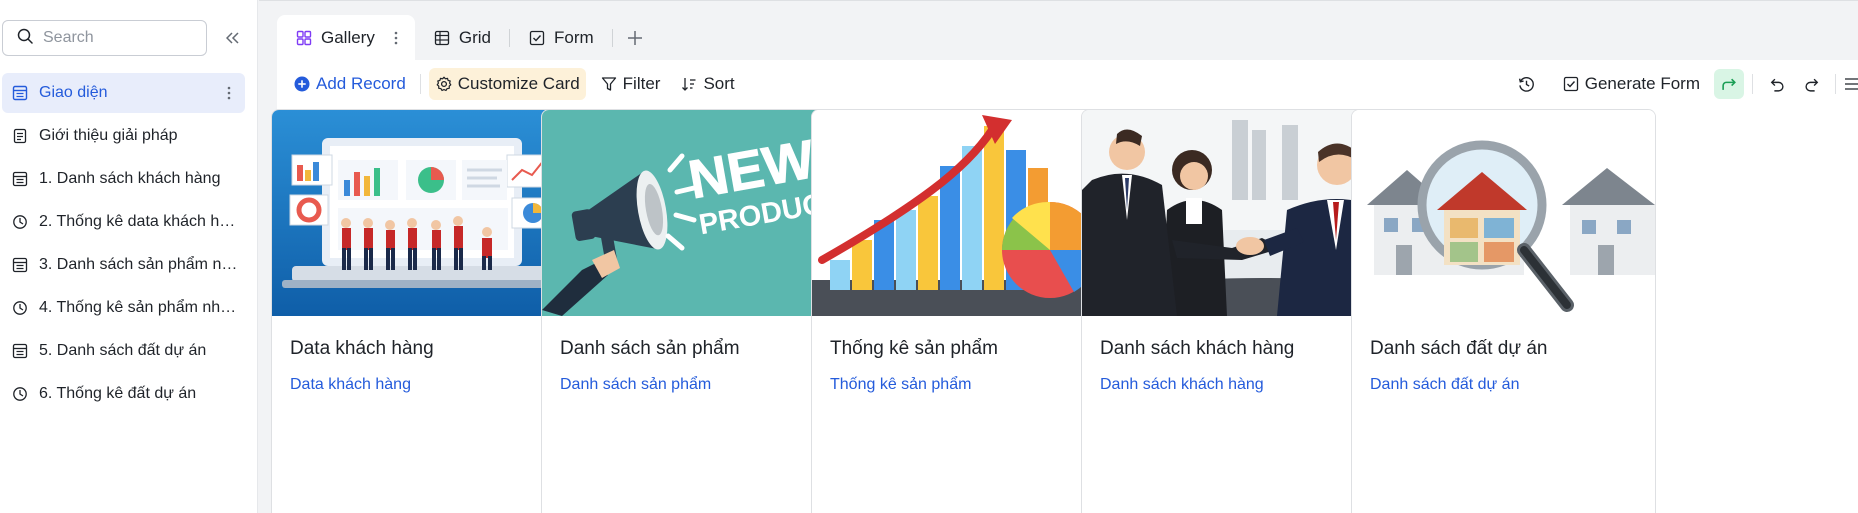  I want to click on sidebar-item-thong-ke-dat-du-an: 6. Thống kê đất dự án, so click(123, 394).